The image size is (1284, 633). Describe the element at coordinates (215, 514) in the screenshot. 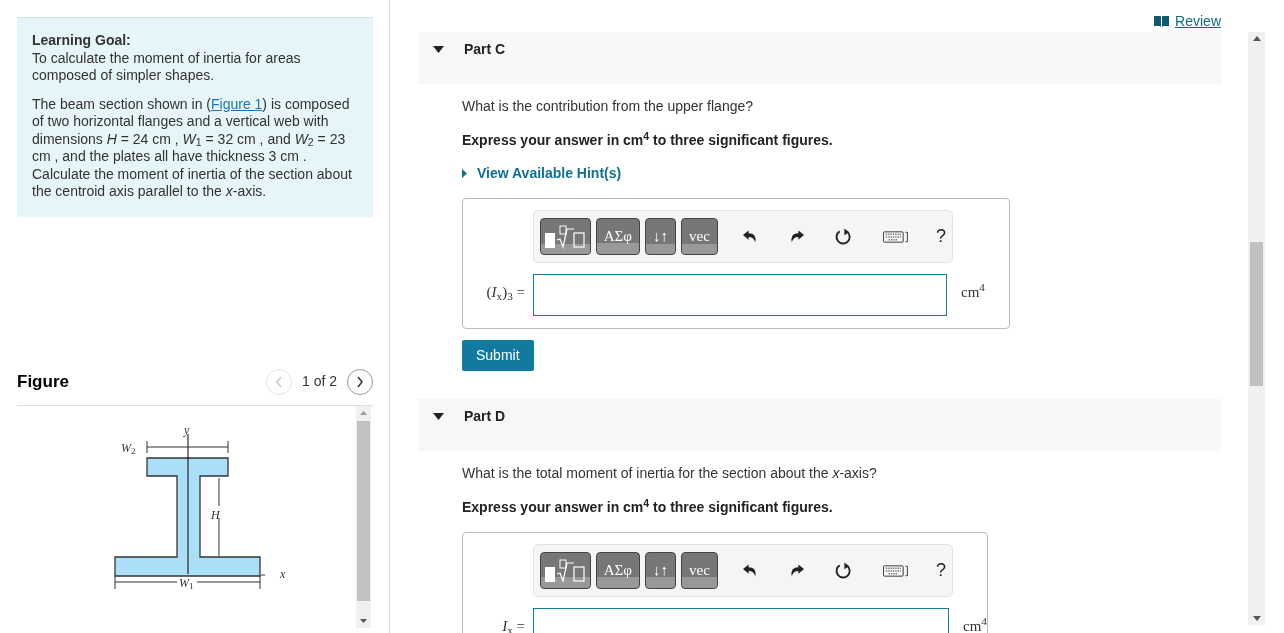

I see `dimension-label: H` at that location.